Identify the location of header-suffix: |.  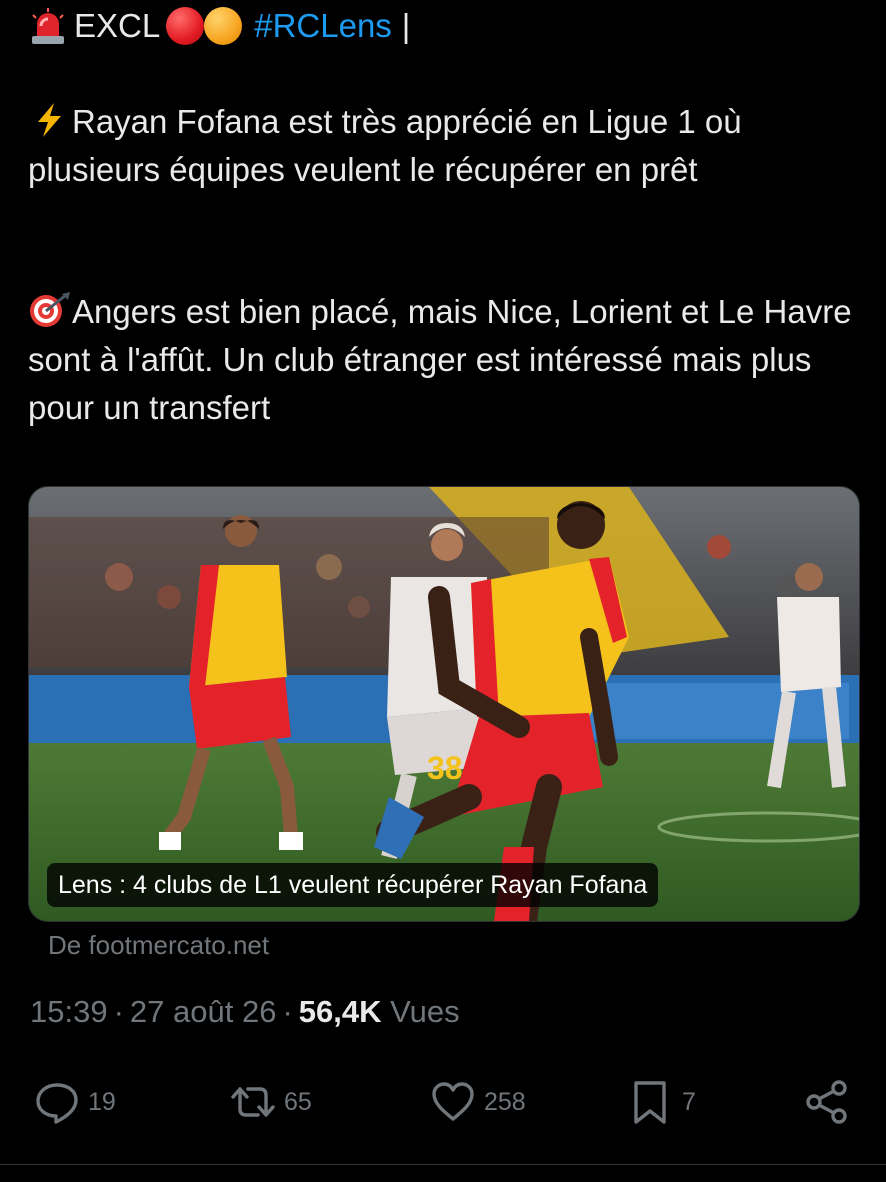
(406, 25).